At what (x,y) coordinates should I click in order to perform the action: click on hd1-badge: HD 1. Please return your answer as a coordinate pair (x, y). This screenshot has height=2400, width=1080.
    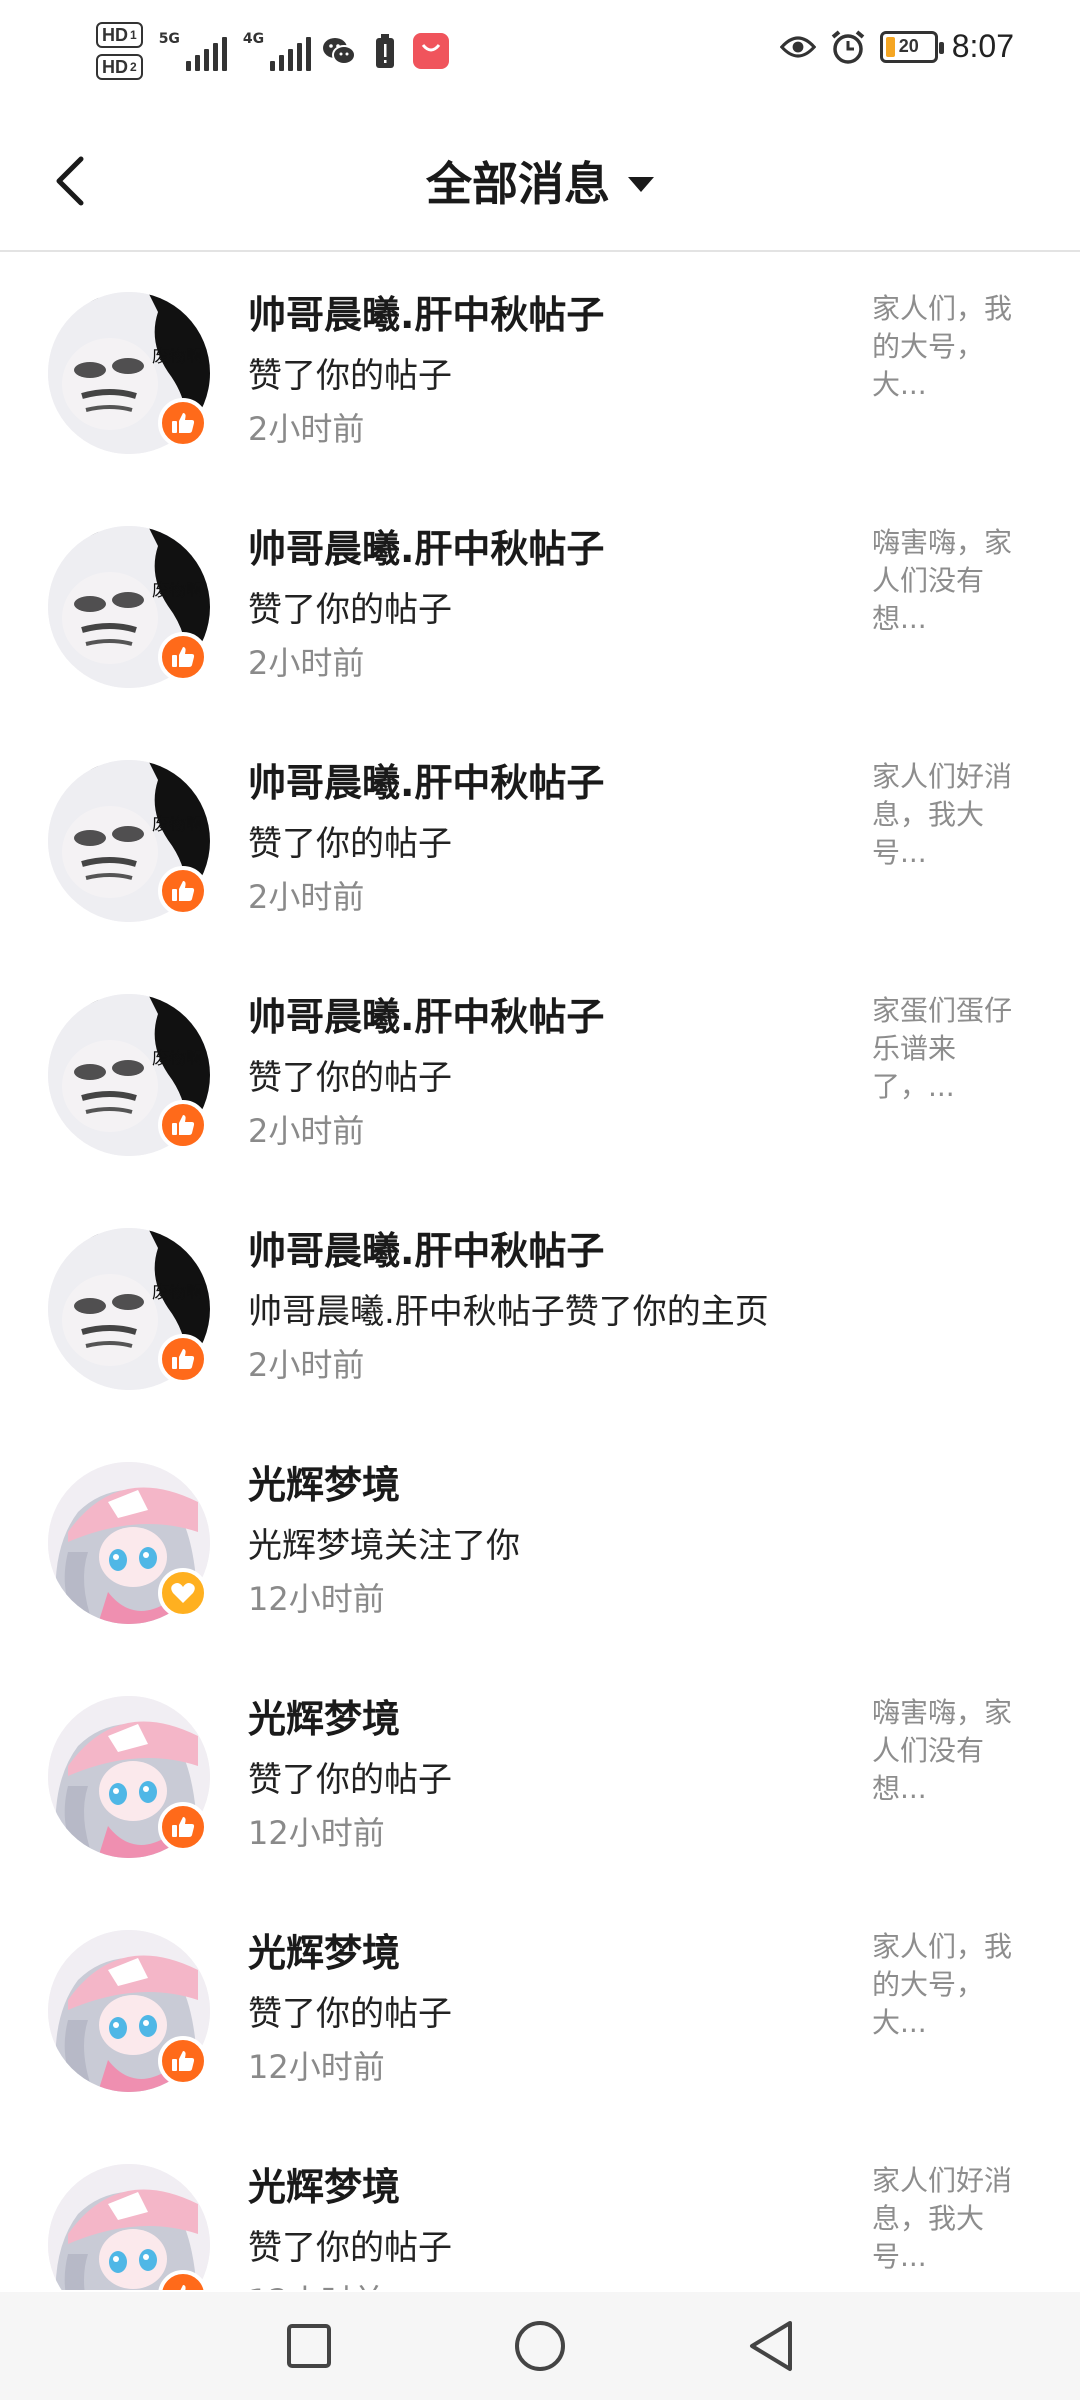
    Looking at the image, I should click on (119, 35).